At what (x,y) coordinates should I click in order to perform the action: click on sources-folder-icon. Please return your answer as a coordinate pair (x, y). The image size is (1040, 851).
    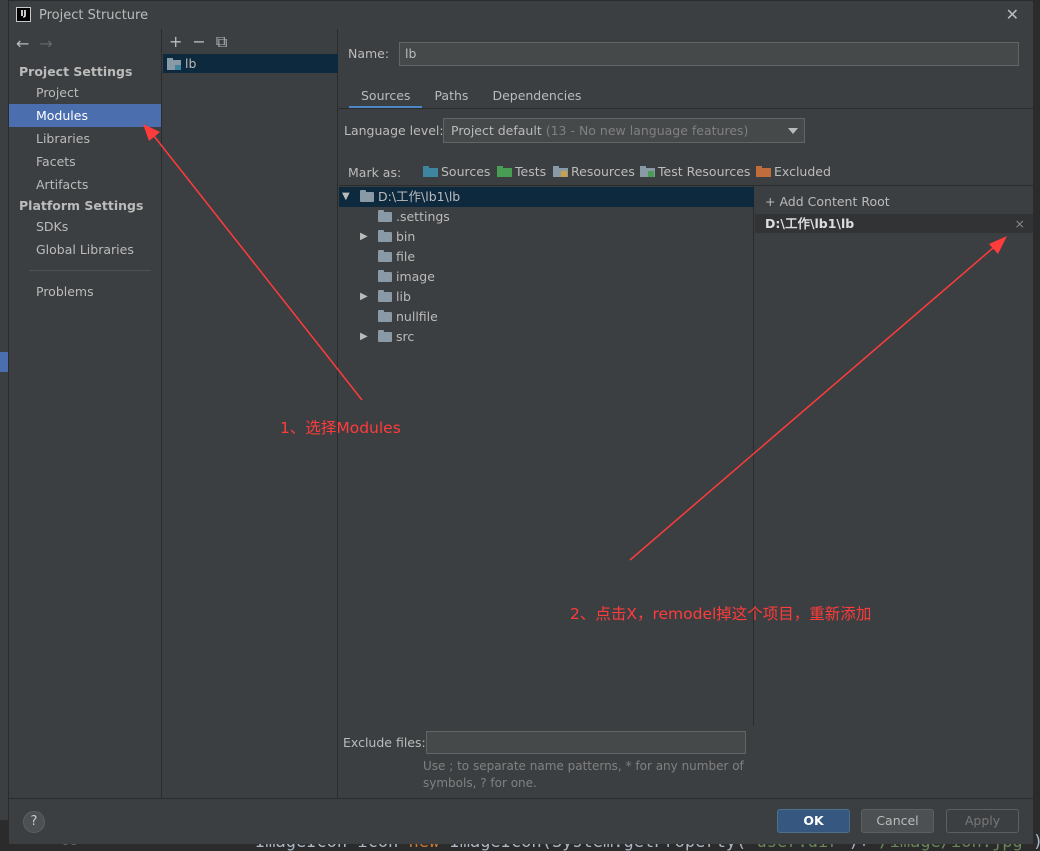
    Looking at the image, I should click on (430, 171).